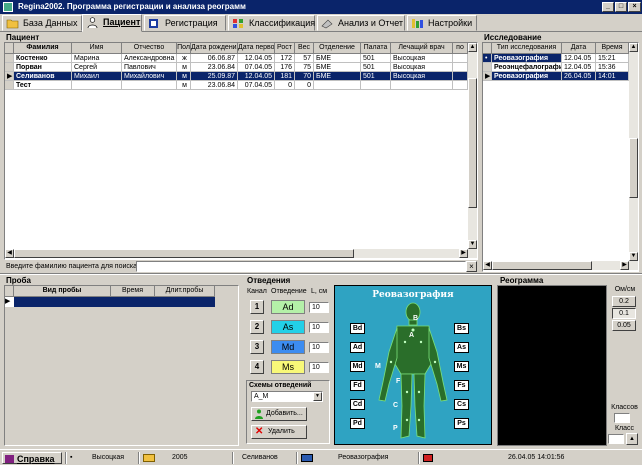 The width and height of the screenshot is (642, 465). Describe the element at coordinates (634, 7) in the screenshot. I see `close-button: ×` at that location.